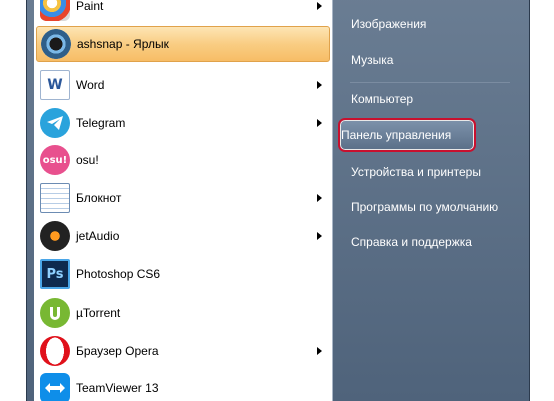  I want to click on osu-icon: osu!, so click(55, 160).